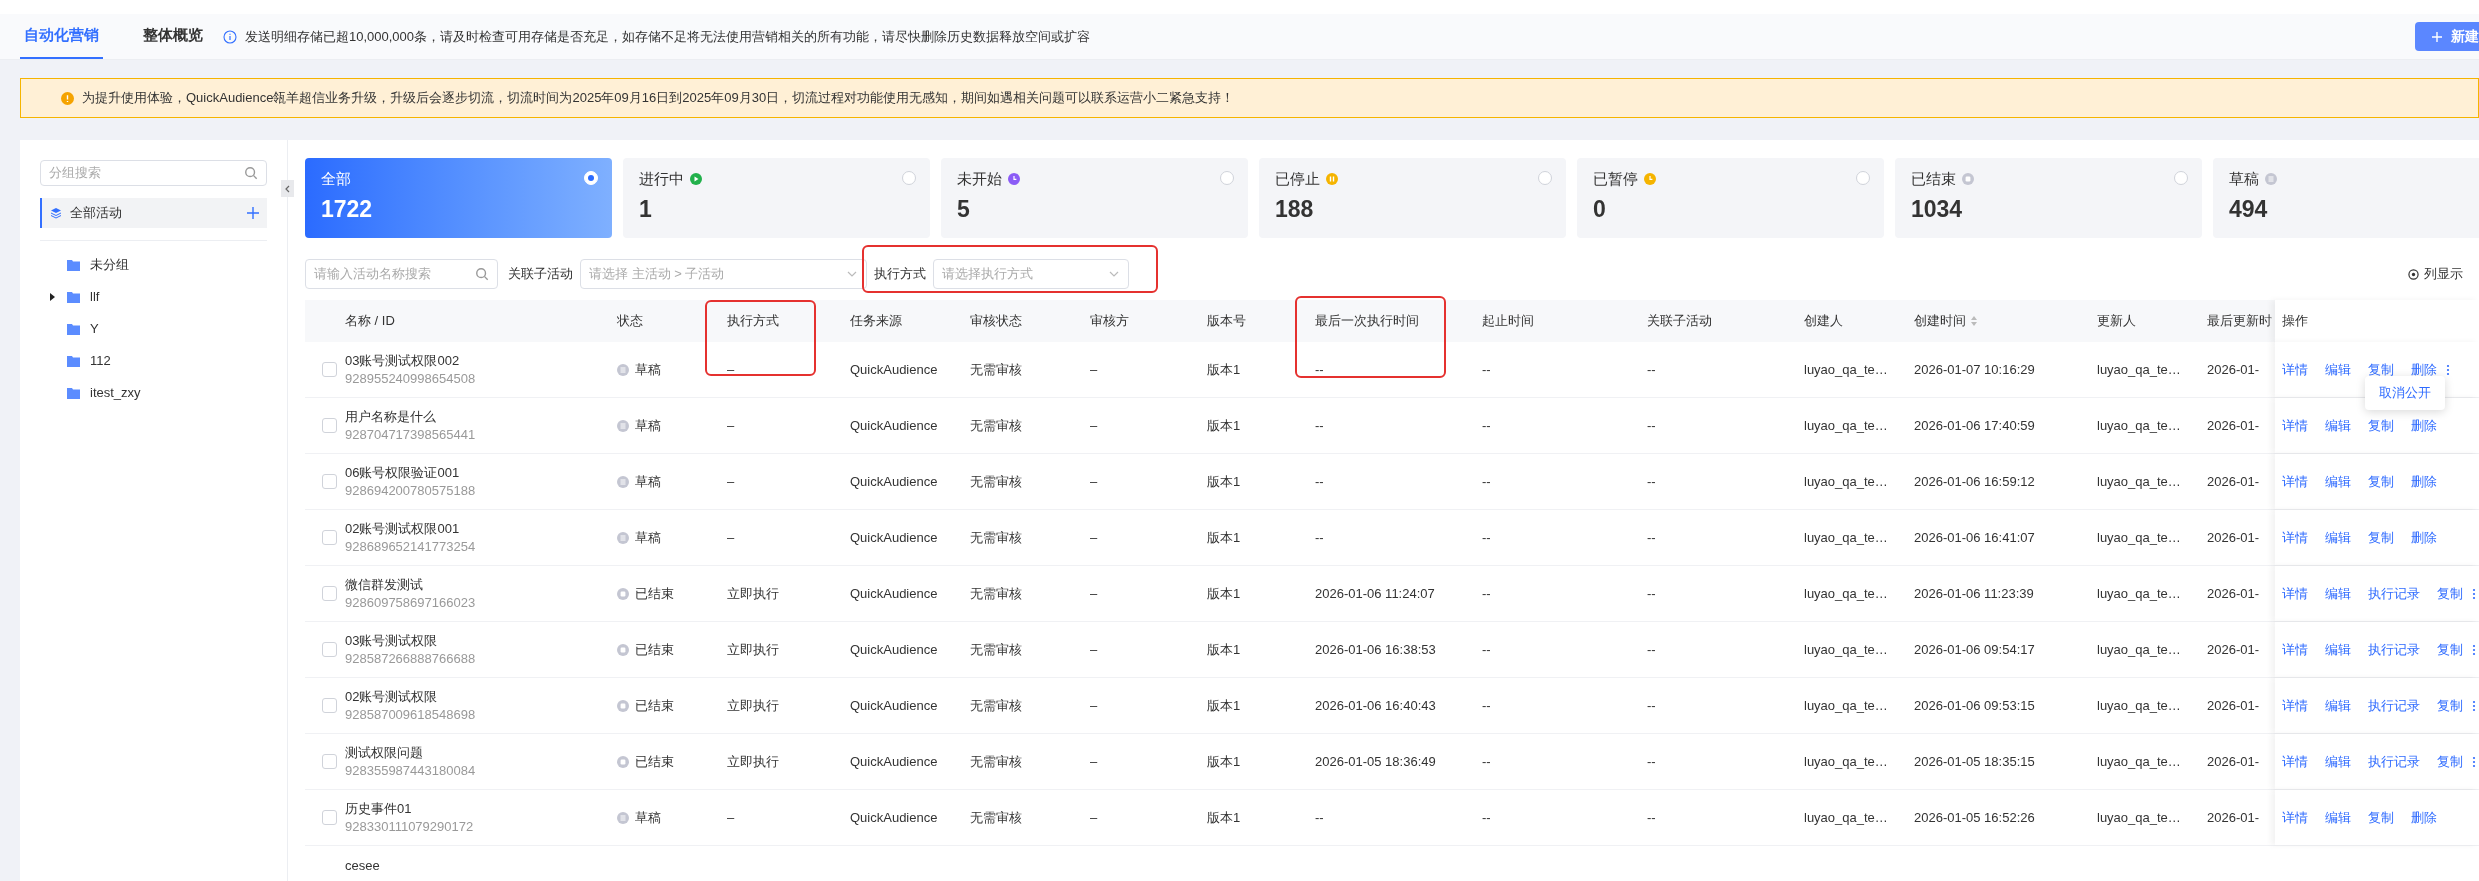 This screenshot has height=881, width=2479. What do you see at coordinates (1946, 321) in the screenshot?
I see `column-header: 创建时间` at bounding box center [1946, 321].